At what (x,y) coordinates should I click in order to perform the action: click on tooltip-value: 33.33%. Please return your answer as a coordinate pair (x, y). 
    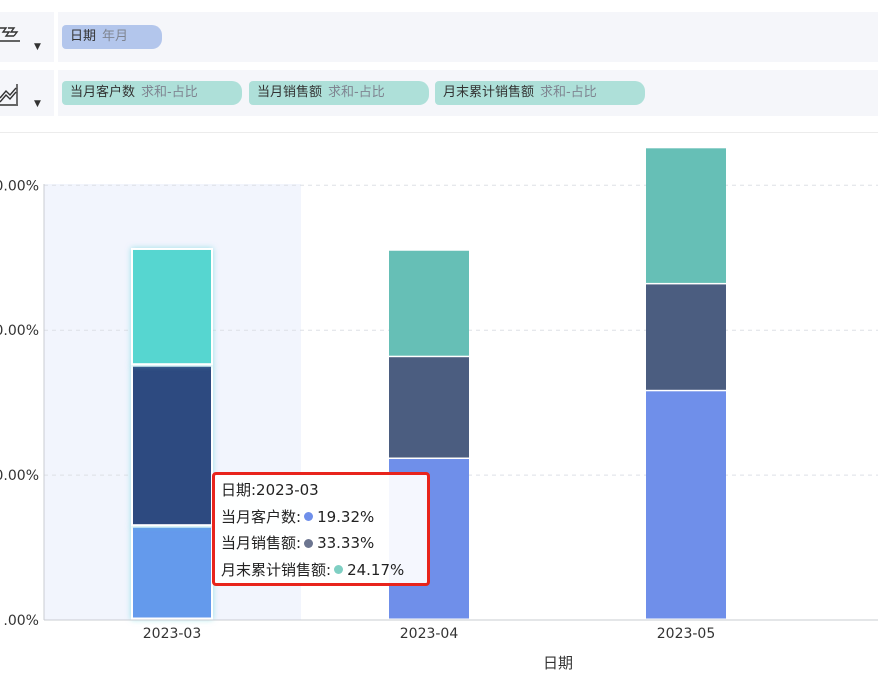
    Looking at the image, I should click on (346, 543).